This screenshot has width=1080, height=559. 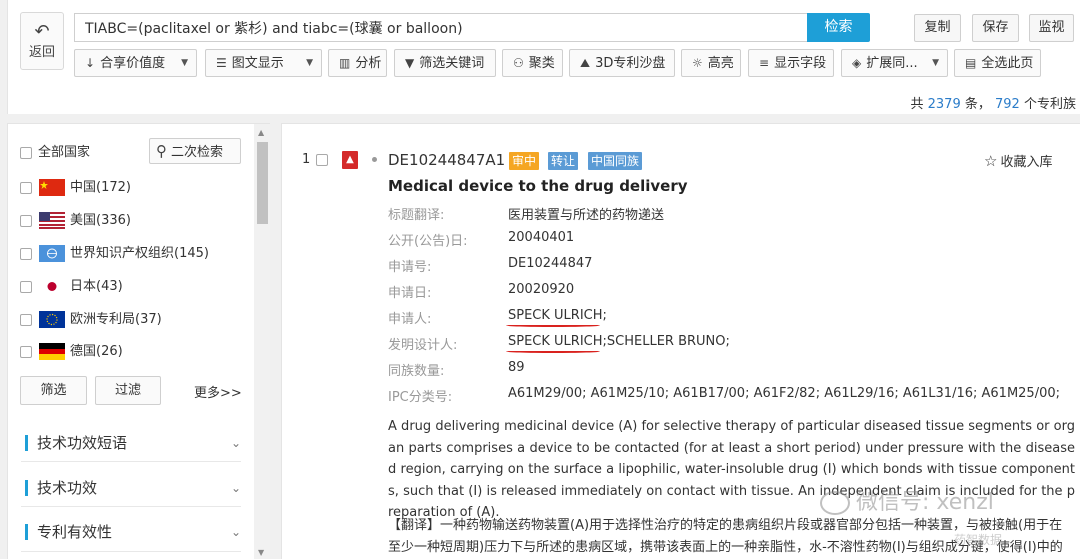 What do you see at coordinates (446, 160) in the screenshot?
I see `publication-number: DE10244847A1` at bounding box center [446, 160].